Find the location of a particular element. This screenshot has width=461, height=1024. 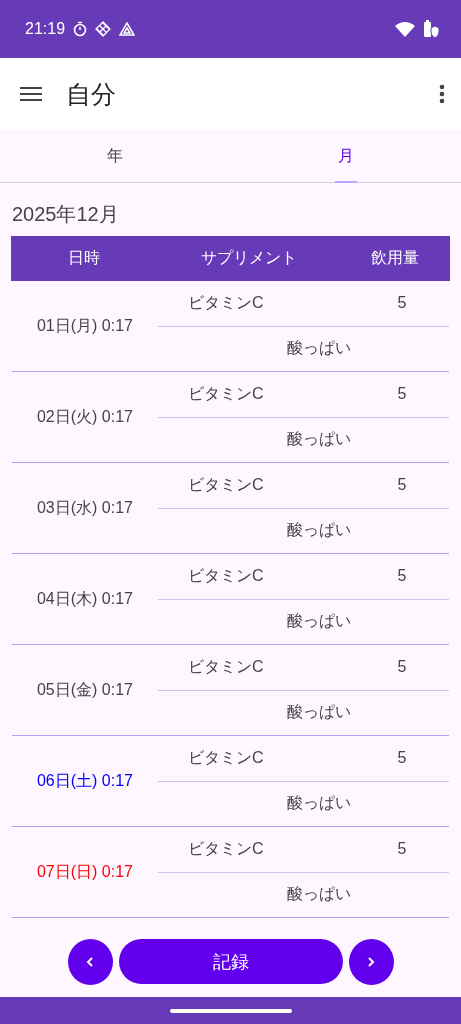

next-button is located at coordinates (371, 961).